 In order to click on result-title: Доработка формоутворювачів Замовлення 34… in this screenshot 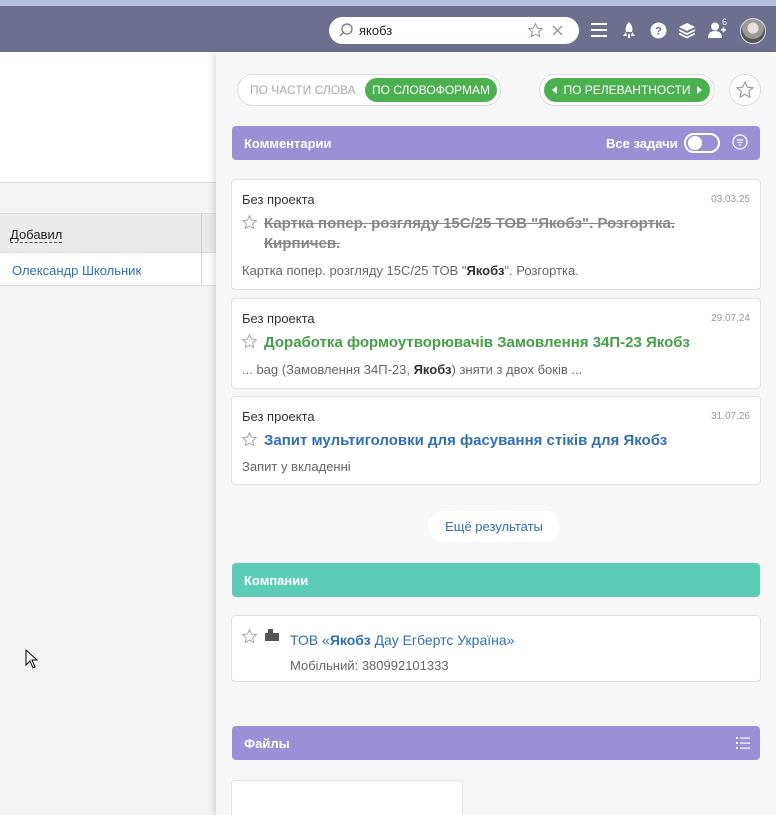, I will do `click(477, 343)`.